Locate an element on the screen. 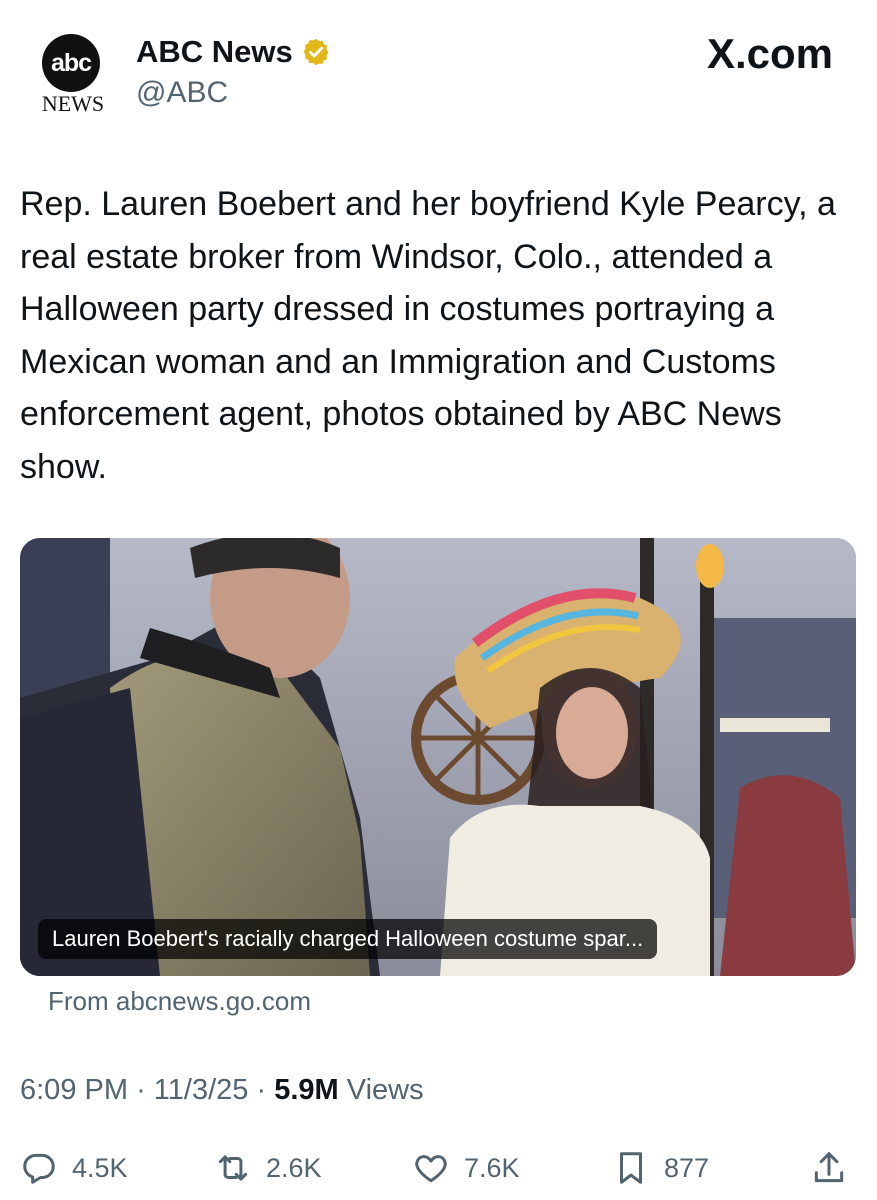  tweet-time: 6:09 PM is located at coordinates (74, 1090).